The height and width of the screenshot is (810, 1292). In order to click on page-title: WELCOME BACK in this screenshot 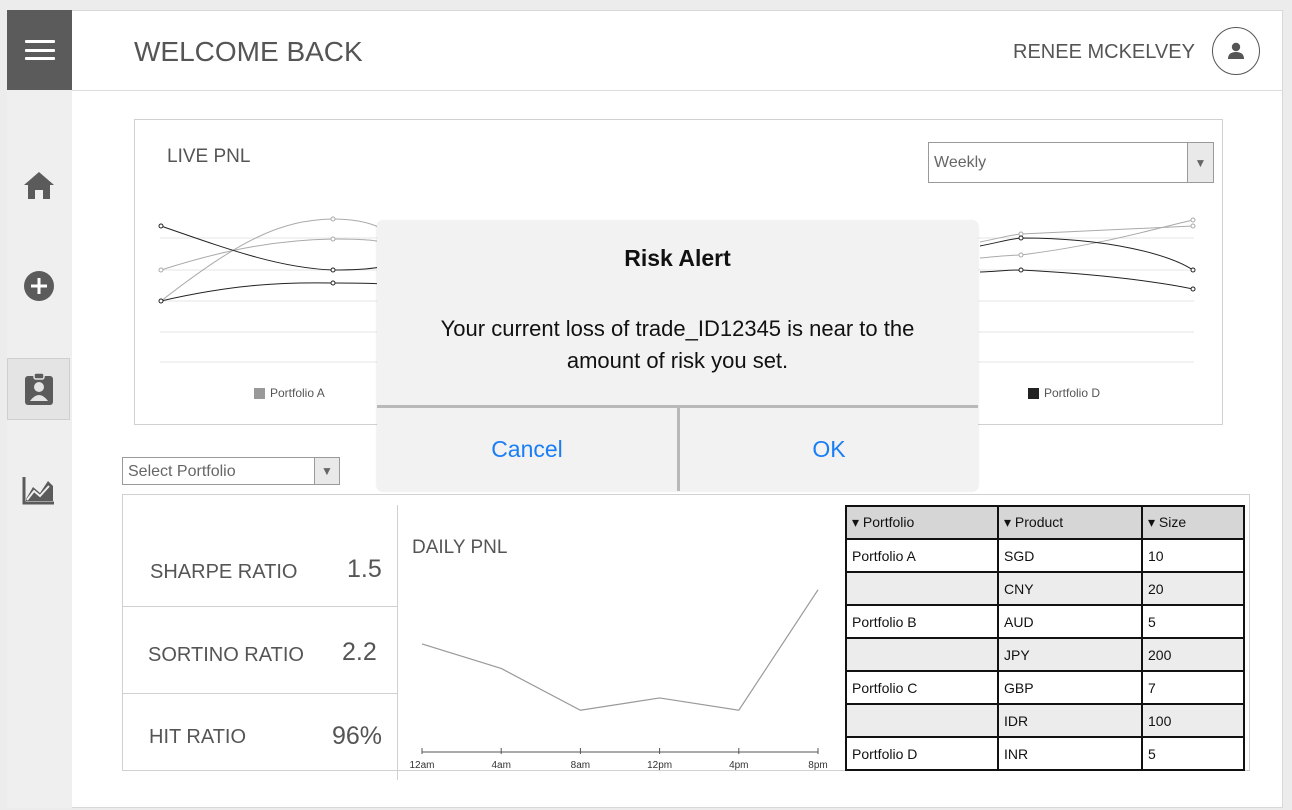, I will do `click(248, 51)`.